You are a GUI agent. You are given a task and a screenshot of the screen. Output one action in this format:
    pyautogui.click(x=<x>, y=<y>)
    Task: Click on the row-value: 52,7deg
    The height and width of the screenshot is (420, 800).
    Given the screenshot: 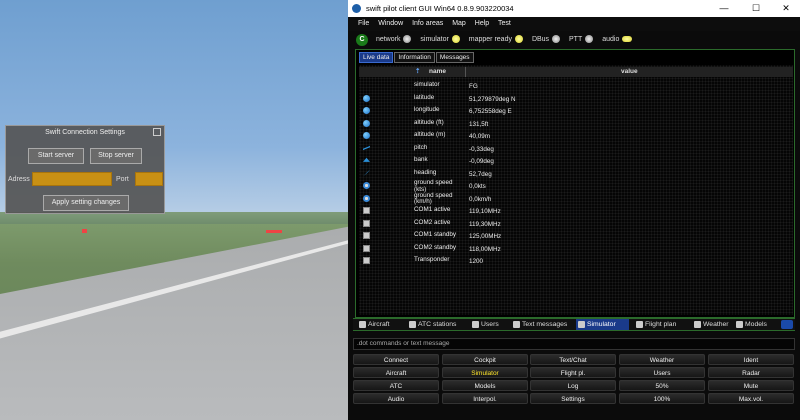 What is the action you would take?
    pyautogui.click(x=480, y=174)
    